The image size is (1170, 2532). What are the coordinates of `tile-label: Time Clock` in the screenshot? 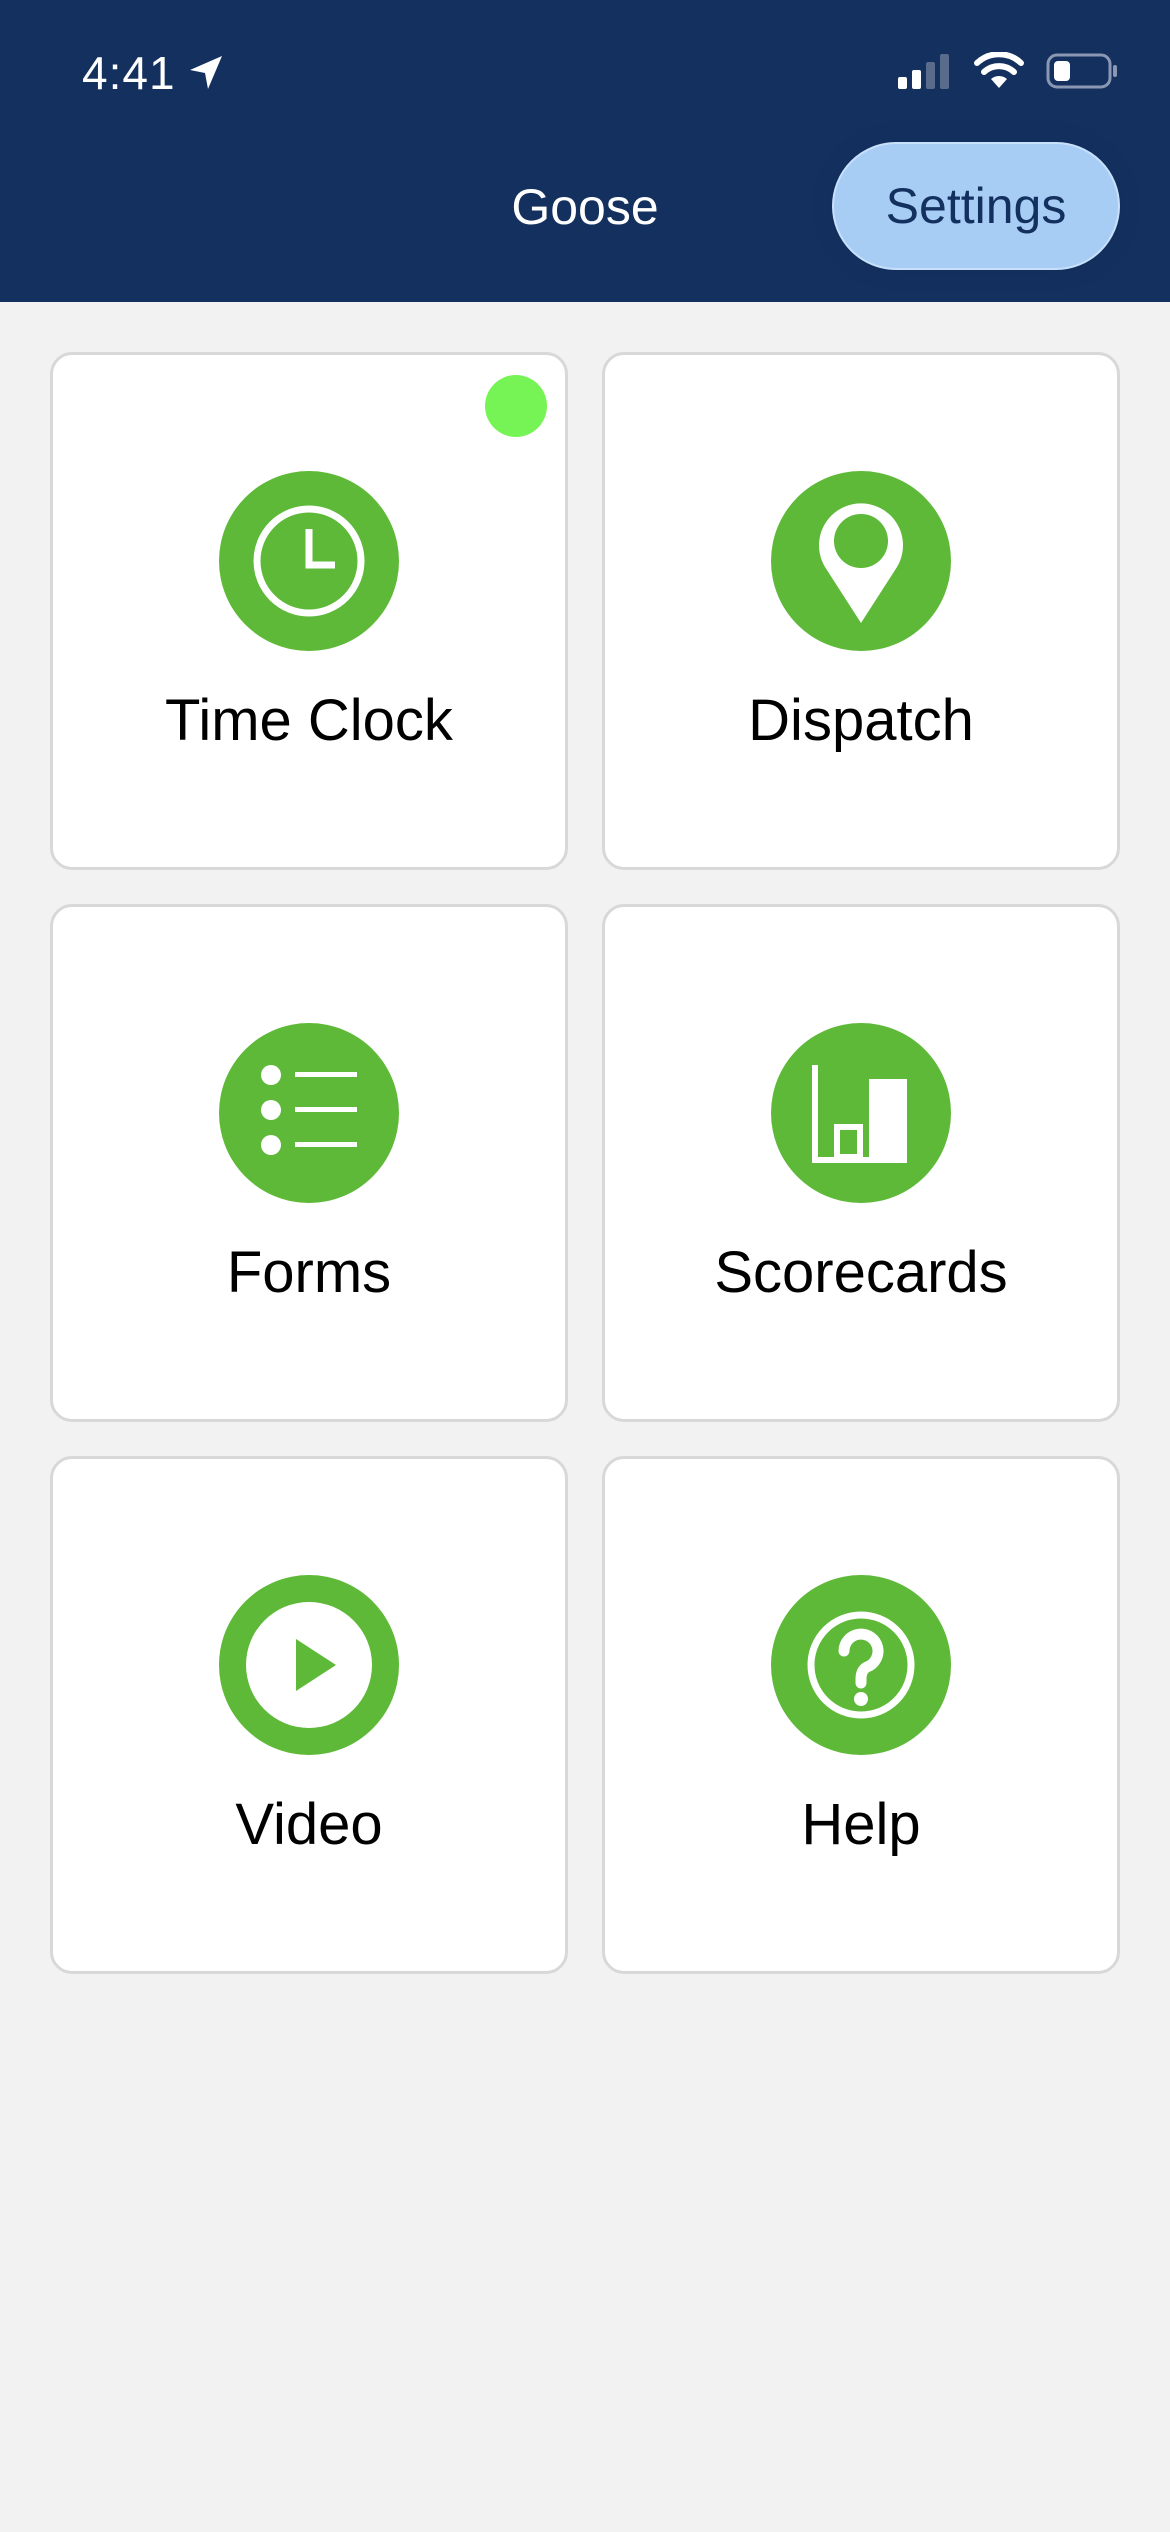 It's located at (309, 720).